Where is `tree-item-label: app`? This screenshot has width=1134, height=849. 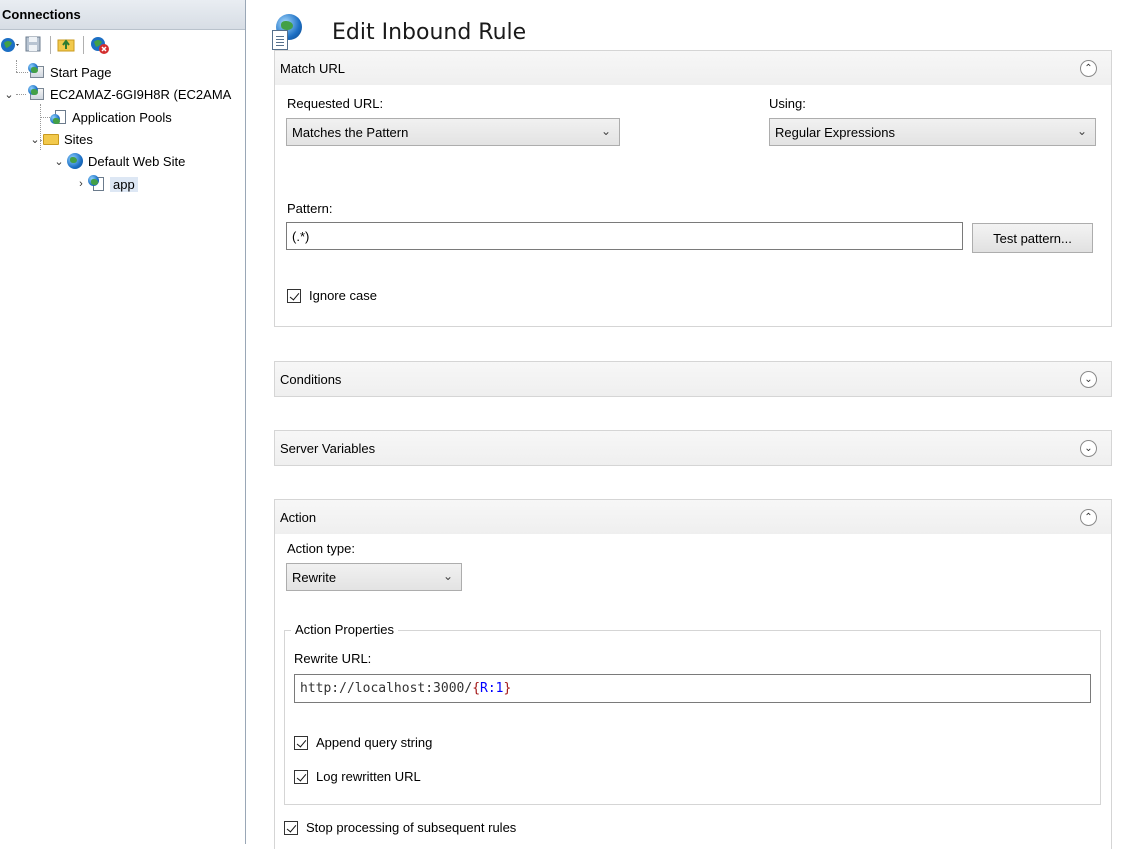
tree-item-label: app is located at coordinates (124, 184).